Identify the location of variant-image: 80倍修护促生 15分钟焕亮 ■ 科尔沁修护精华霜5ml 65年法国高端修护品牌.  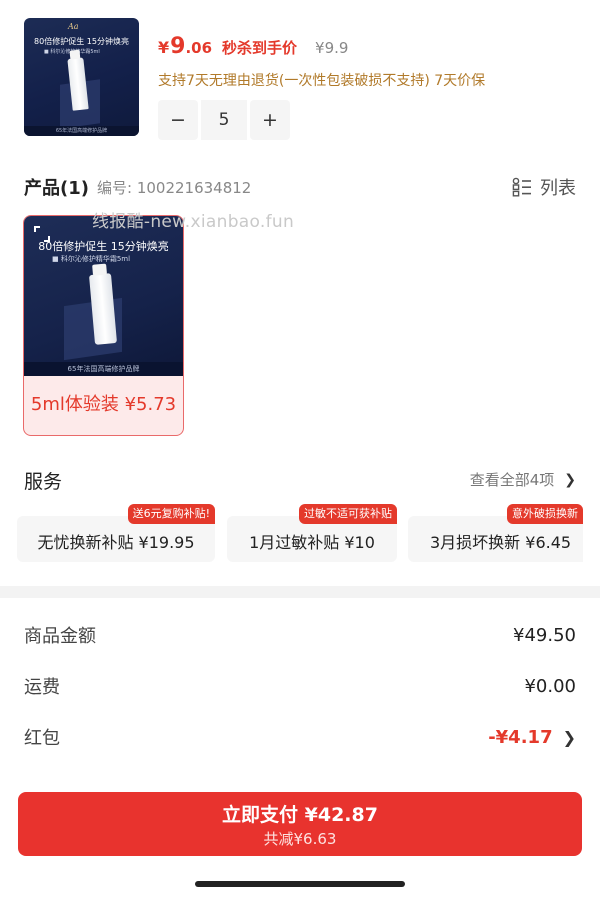
(103, 296).